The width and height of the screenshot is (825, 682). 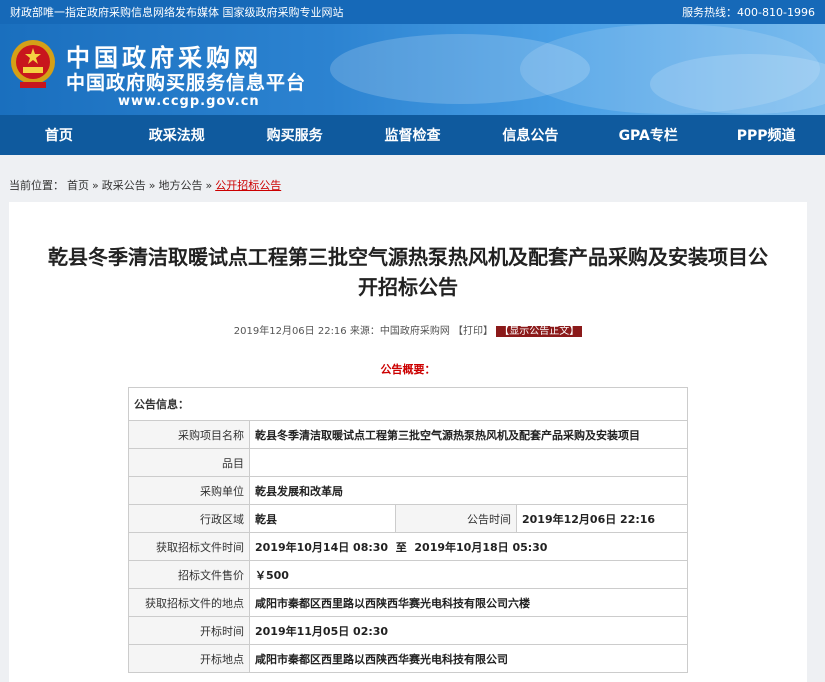 What do you see at coordinates (468, 602) in the screenshot?
I see `row-value: 咸阳市秦都区西里路以西陕西华赛光电科技有限公司六楼` at bounding box center [468, 602].